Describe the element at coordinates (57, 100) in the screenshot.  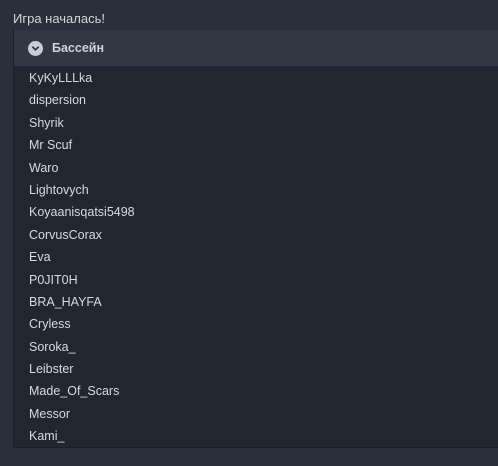
I see `list-item: dispersion` at that location.